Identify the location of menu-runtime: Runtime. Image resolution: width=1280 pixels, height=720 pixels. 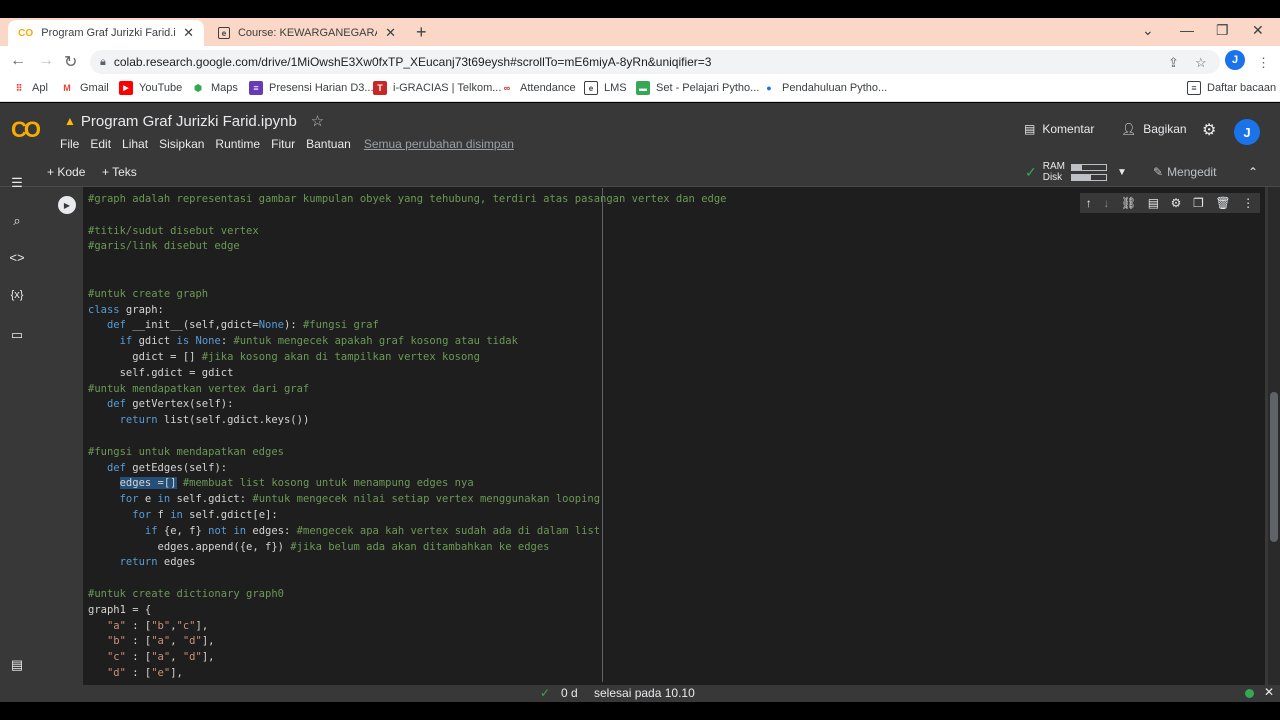
(237, 144).